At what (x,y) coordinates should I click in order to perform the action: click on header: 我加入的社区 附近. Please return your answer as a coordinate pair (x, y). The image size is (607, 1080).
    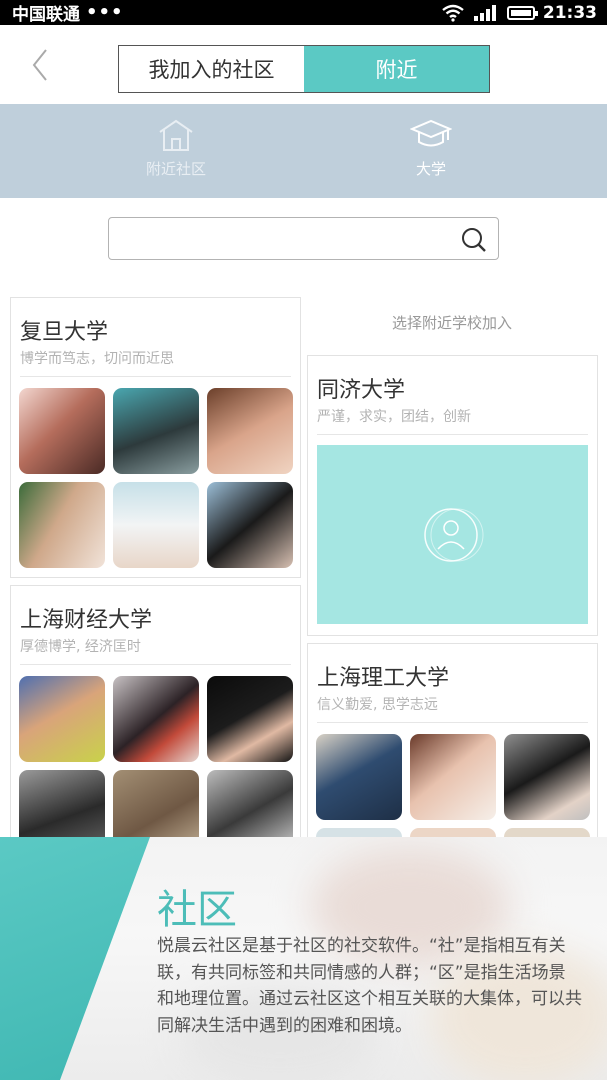
    Looking at the image, I should click on (303, 64).